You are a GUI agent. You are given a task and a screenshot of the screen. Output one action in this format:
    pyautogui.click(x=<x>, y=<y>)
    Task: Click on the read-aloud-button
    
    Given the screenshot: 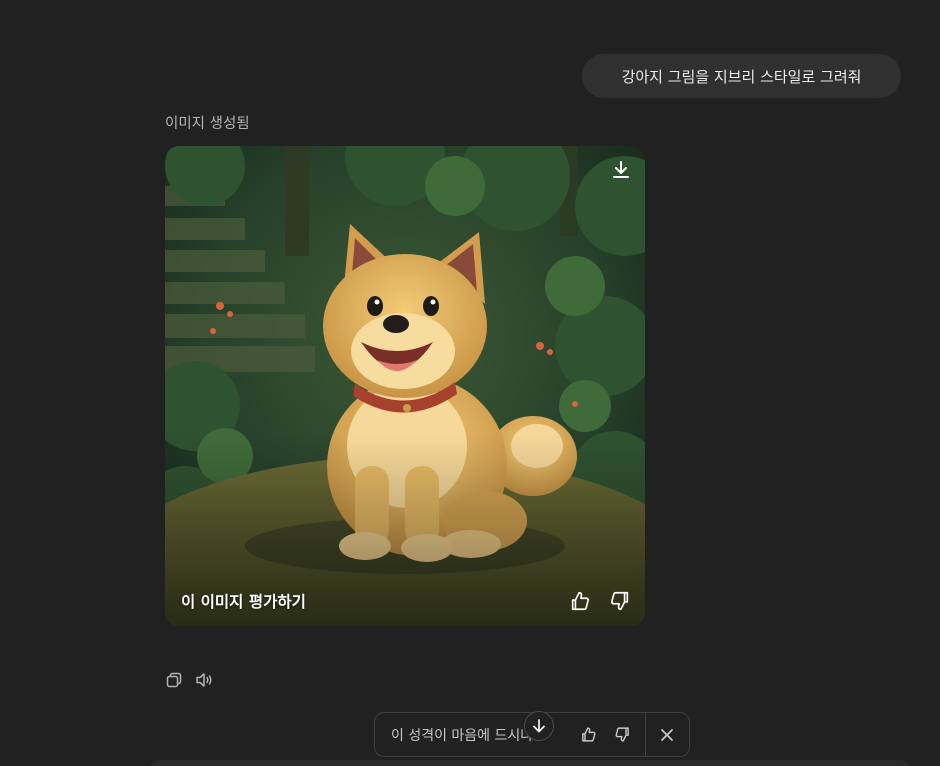 What is the action you would take?
    pyautogui.click(x=204, y=680)
    